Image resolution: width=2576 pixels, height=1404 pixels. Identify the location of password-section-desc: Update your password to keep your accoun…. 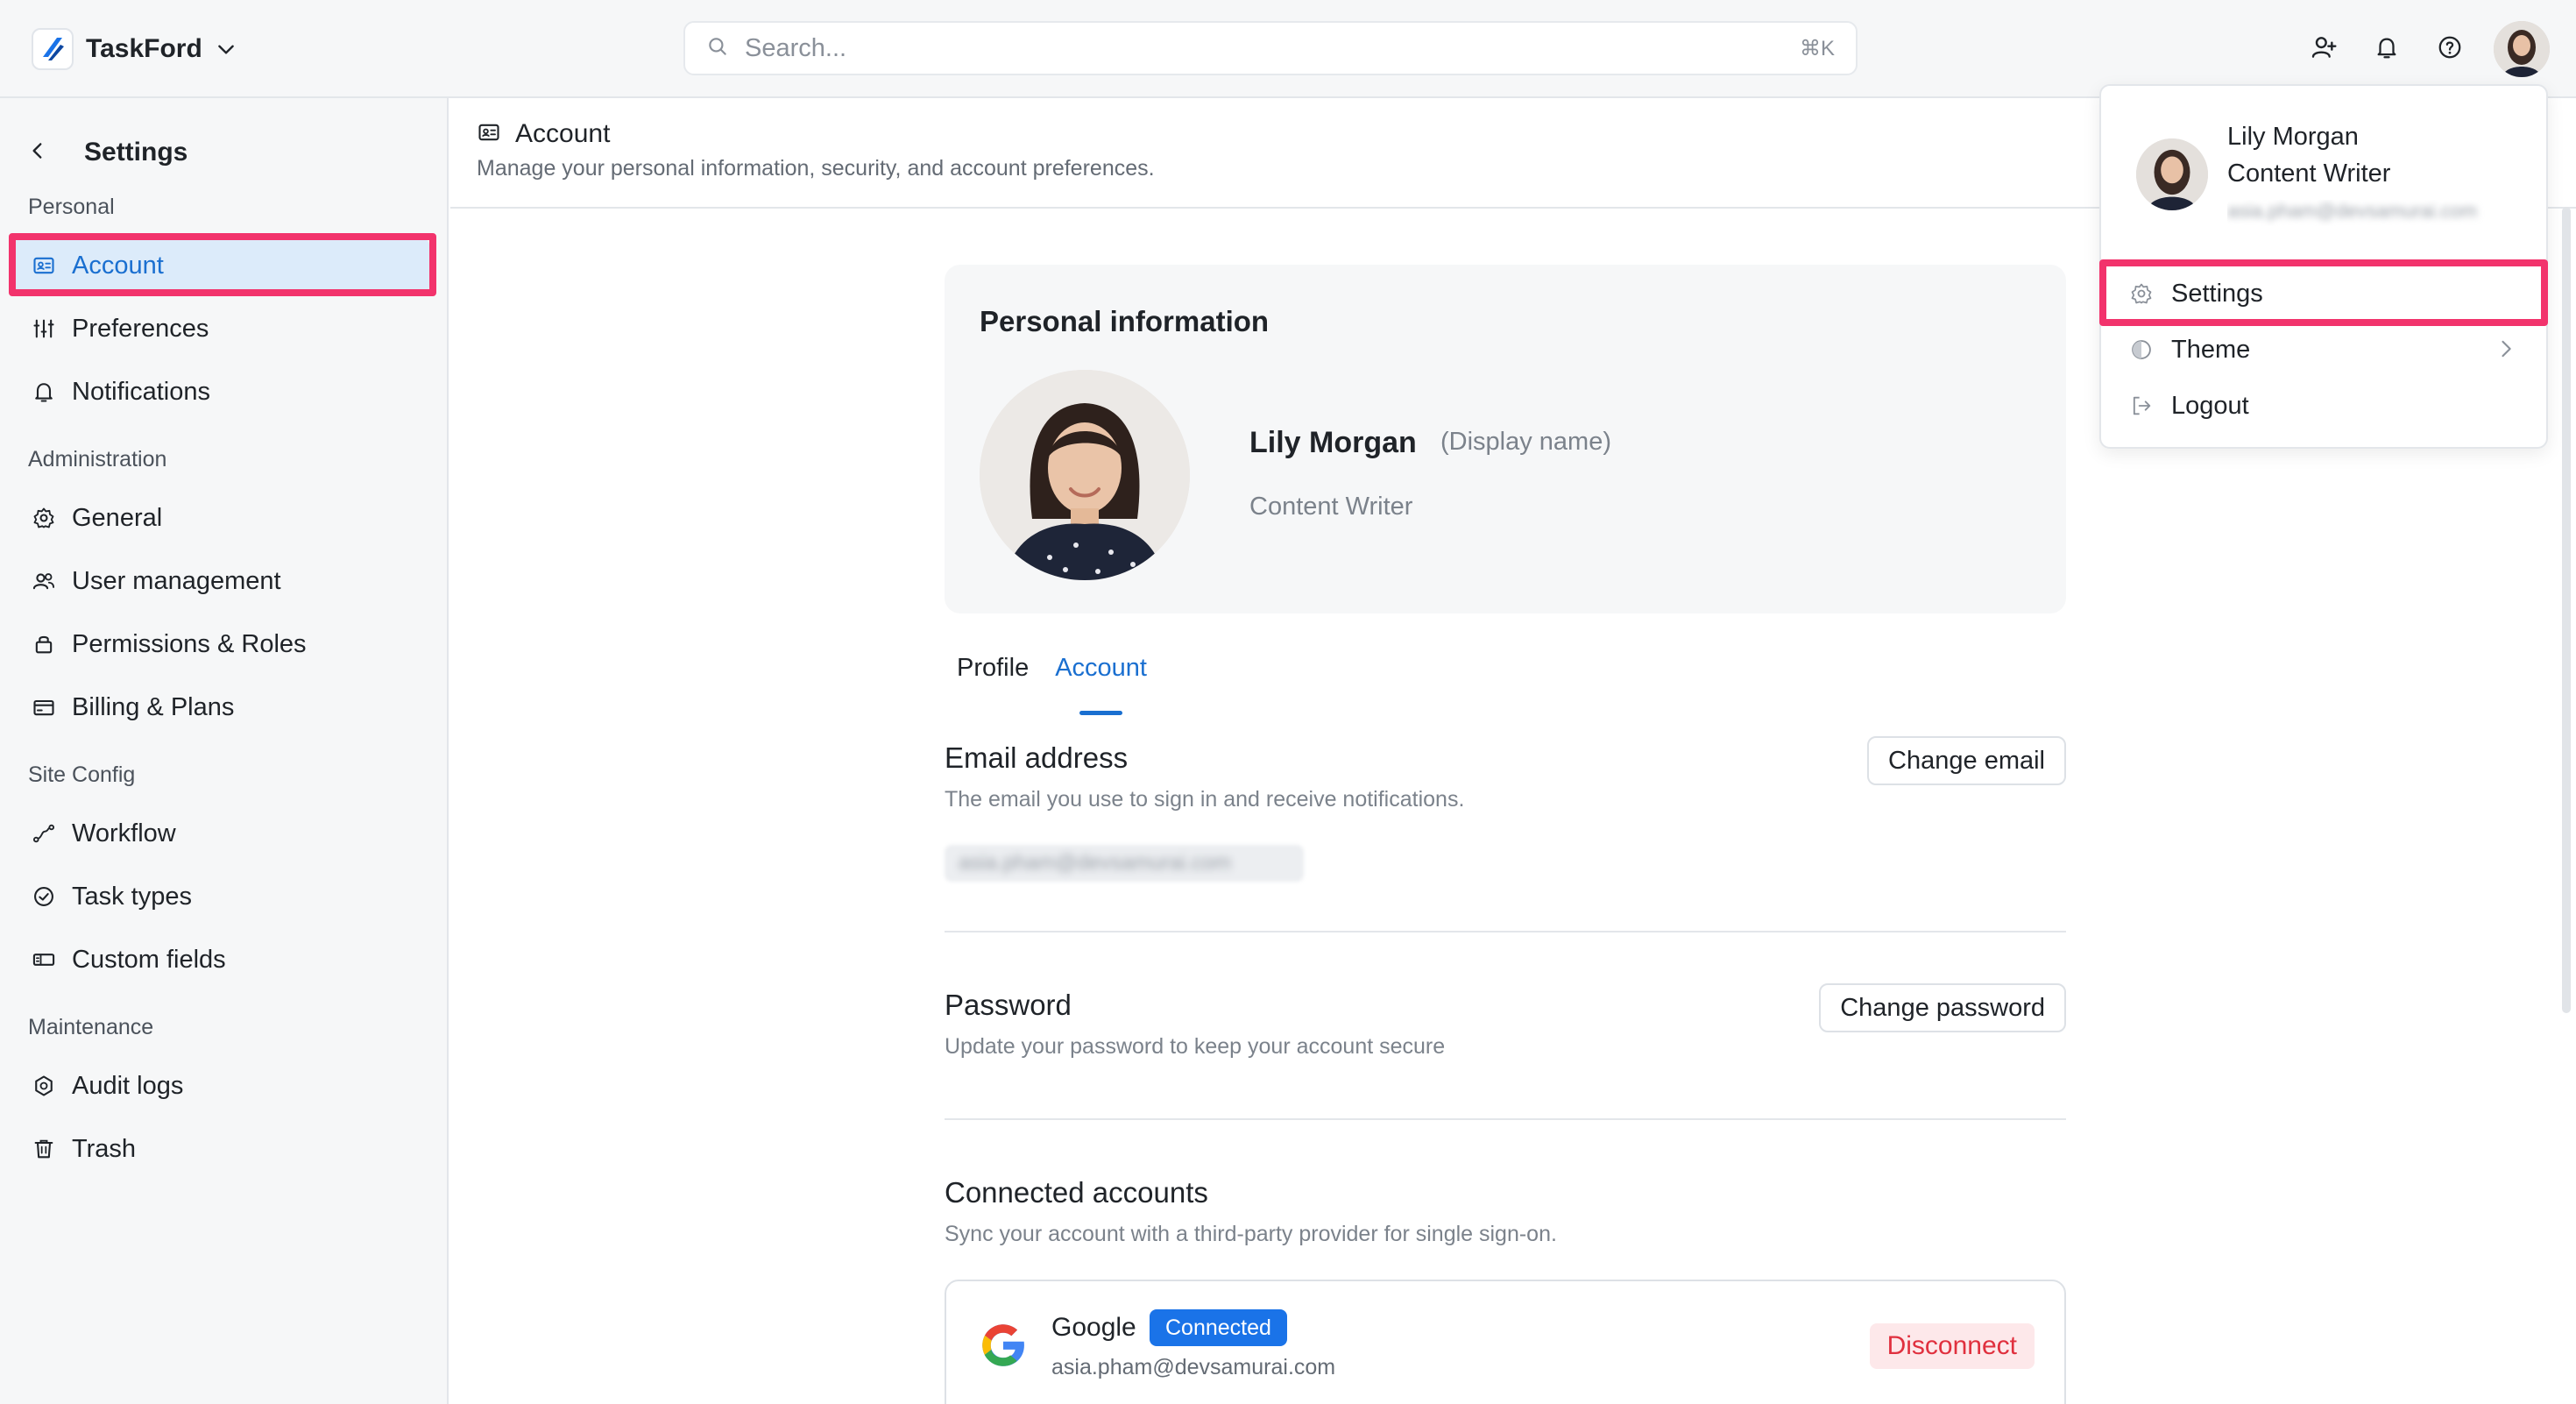
(1195, 1046).